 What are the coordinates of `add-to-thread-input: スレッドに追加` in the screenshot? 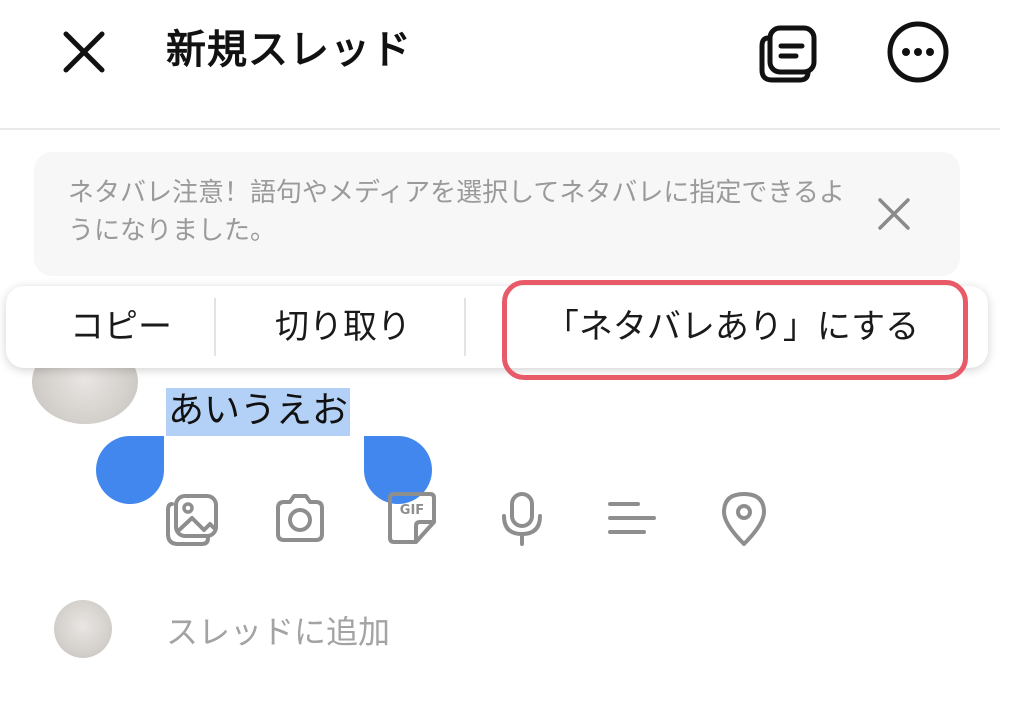 It's located at (278, 632).